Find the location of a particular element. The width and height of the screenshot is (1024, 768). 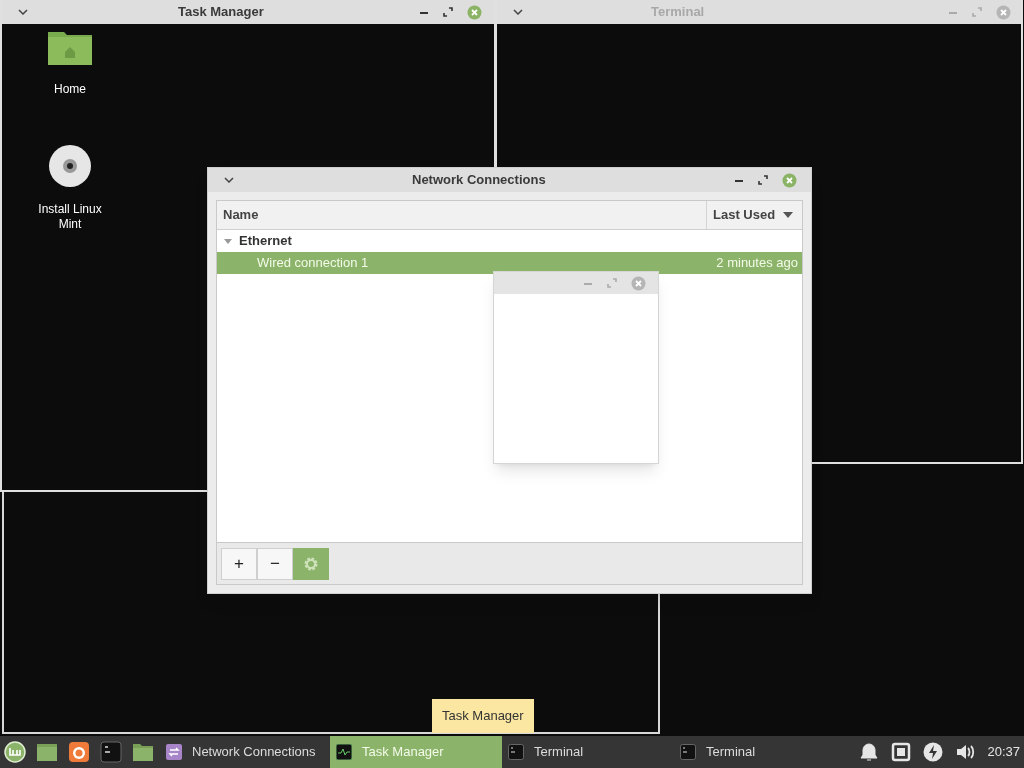

window-title: Task Manager is located at coordinates (221, 12).